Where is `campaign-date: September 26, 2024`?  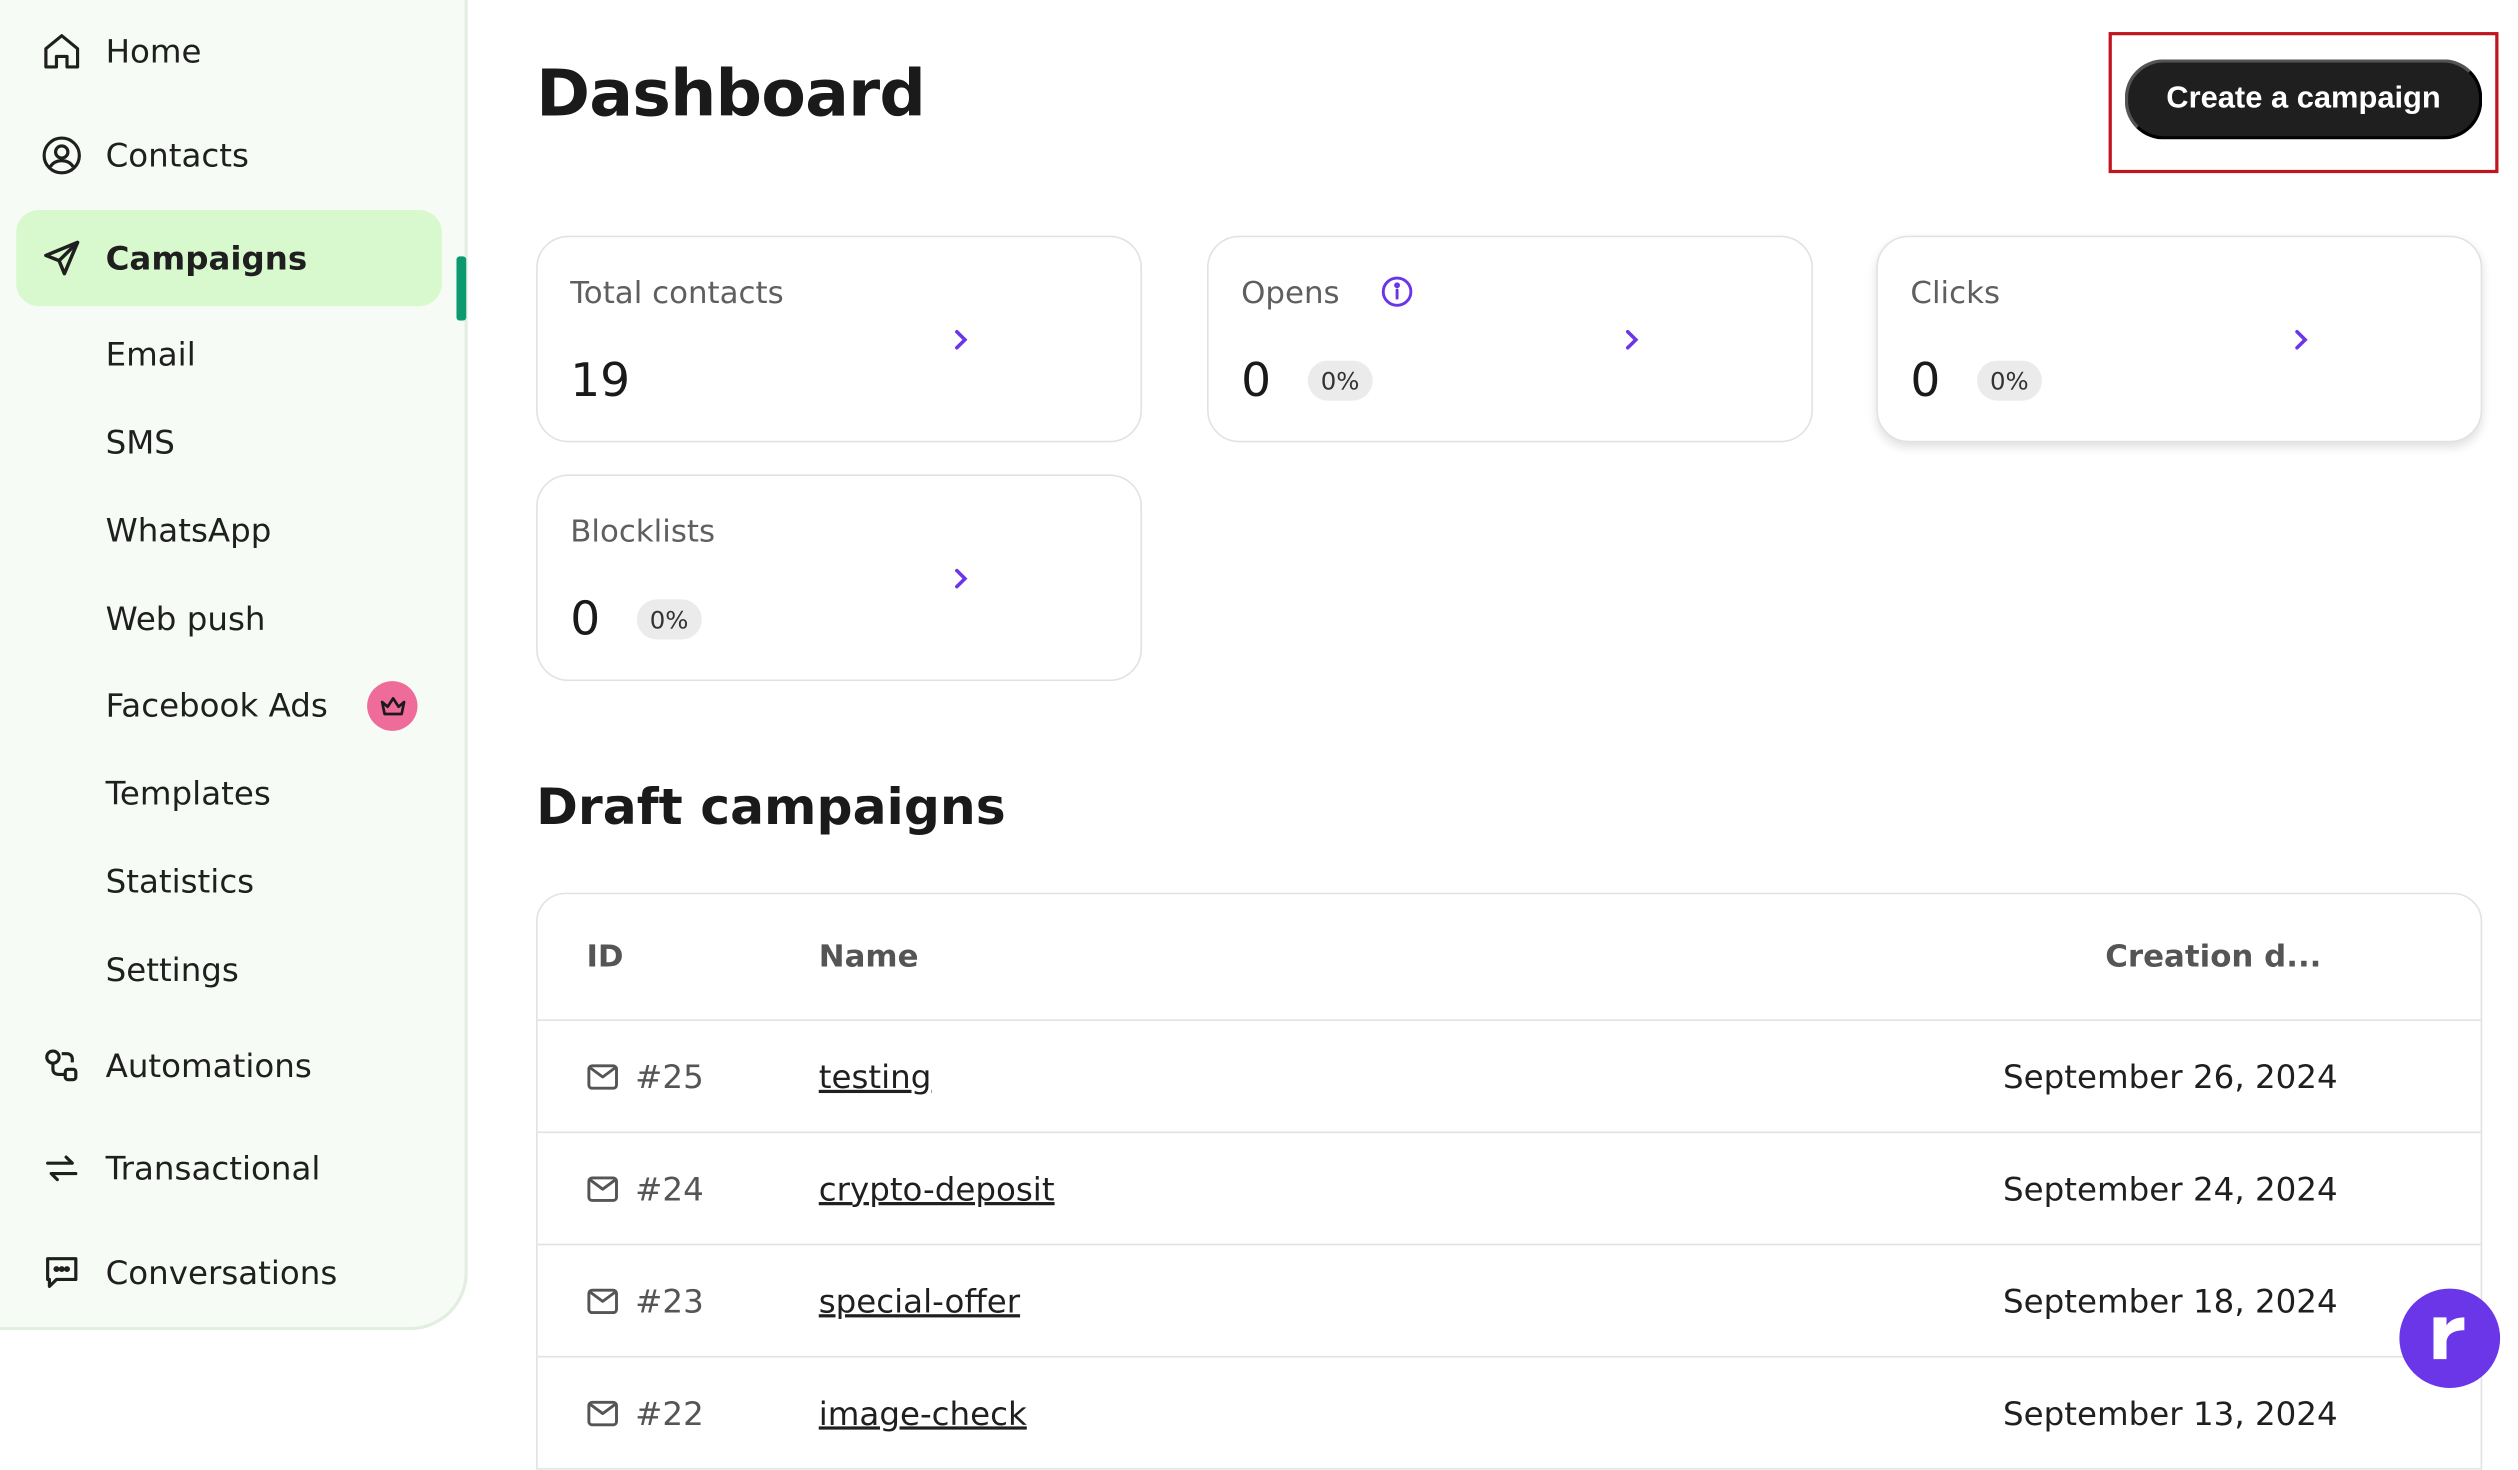 campaign-date: September 26, 2024 is located at coordinates (2170, 1077).